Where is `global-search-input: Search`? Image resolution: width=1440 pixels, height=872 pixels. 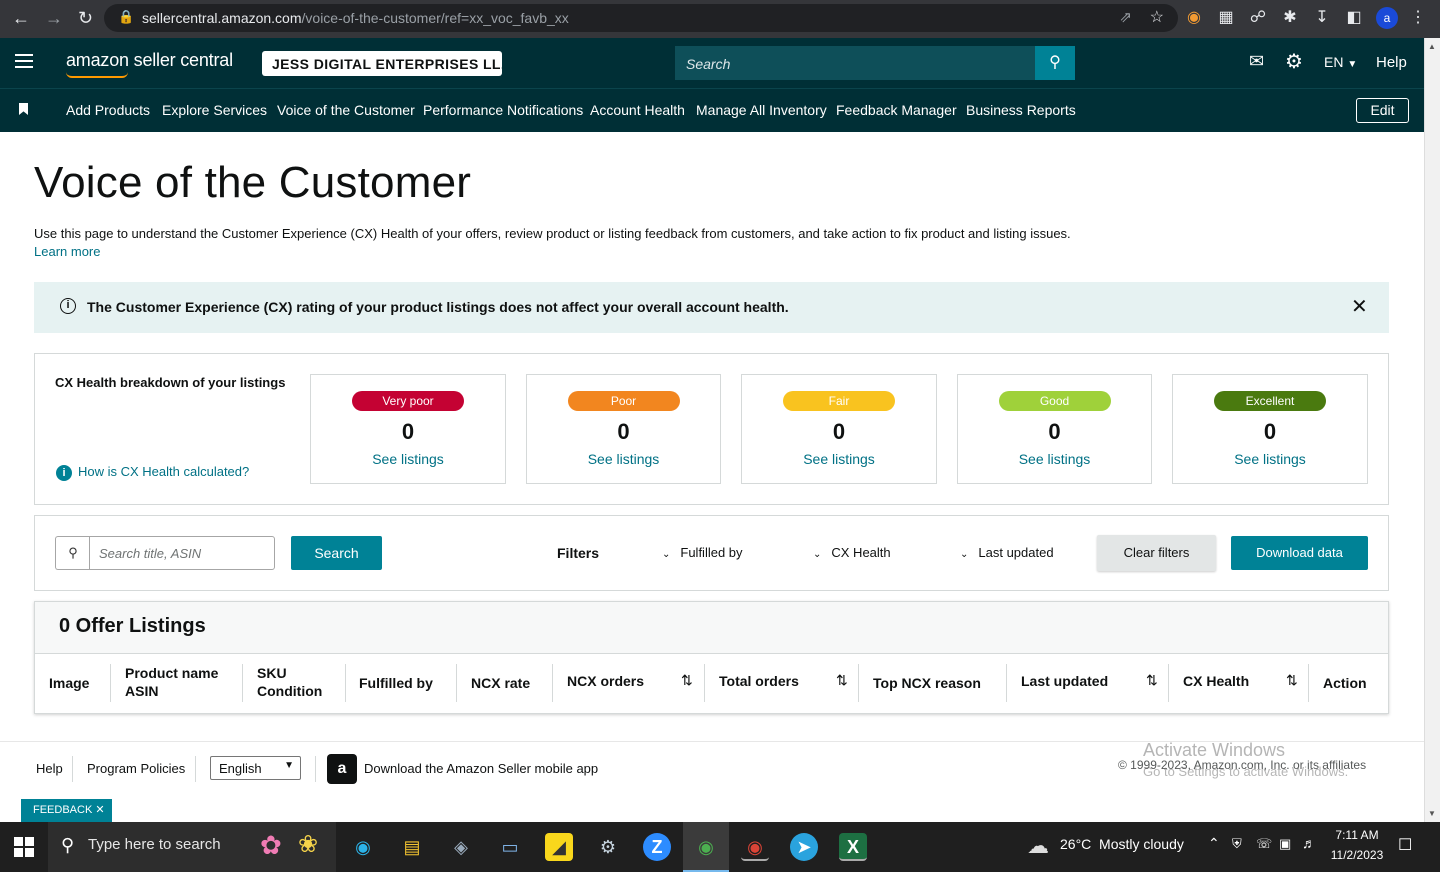 global-search-input: Search is located at coordinates (855, 63).